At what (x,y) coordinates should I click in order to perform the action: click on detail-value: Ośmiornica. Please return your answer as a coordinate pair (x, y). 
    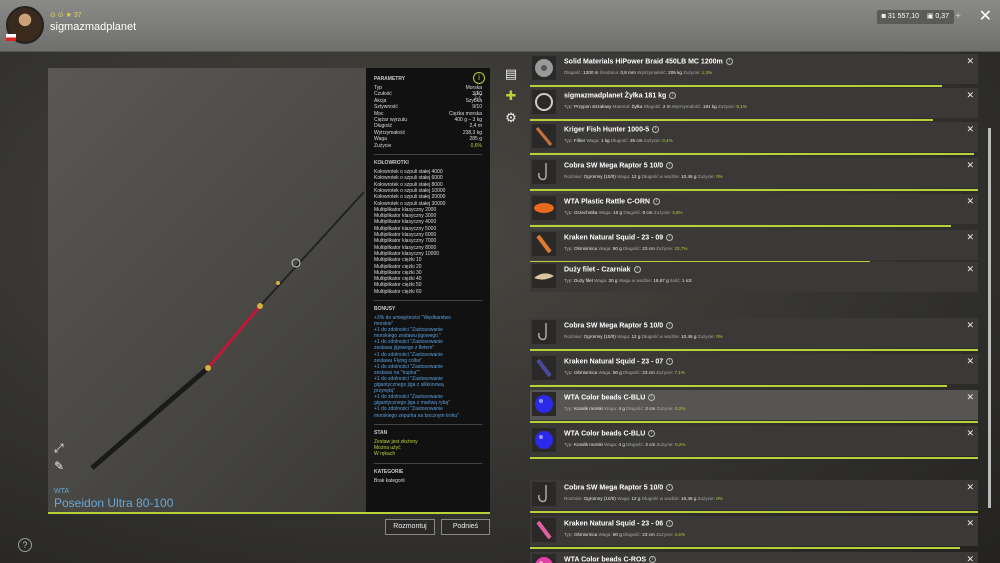
    Looking at the image, I should click on (585, 248).